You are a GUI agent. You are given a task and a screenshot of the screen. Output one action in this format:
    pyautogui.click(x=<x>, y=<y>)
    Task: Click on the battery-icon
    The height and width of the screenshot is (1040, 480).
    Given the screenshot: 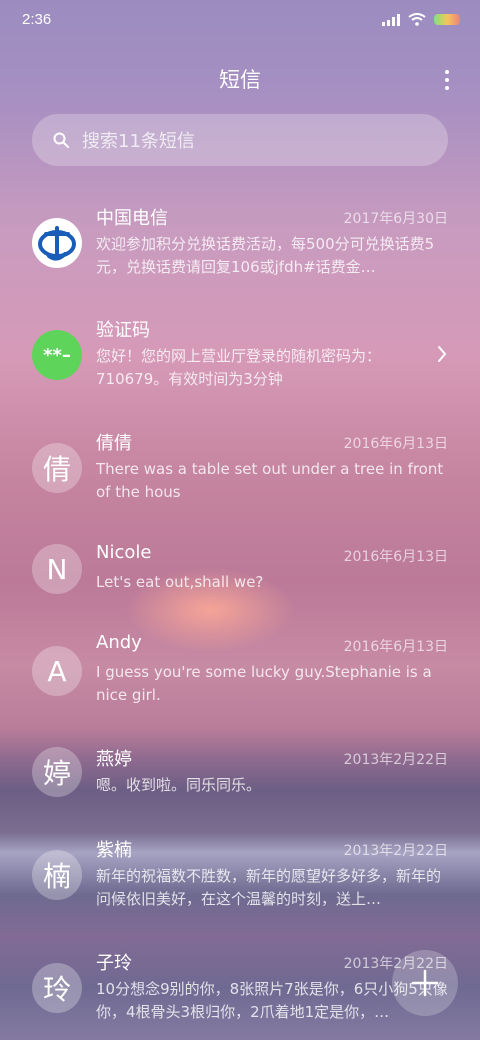 What is the action you would take?
    pyautogui.click(x=447, y=19)
    